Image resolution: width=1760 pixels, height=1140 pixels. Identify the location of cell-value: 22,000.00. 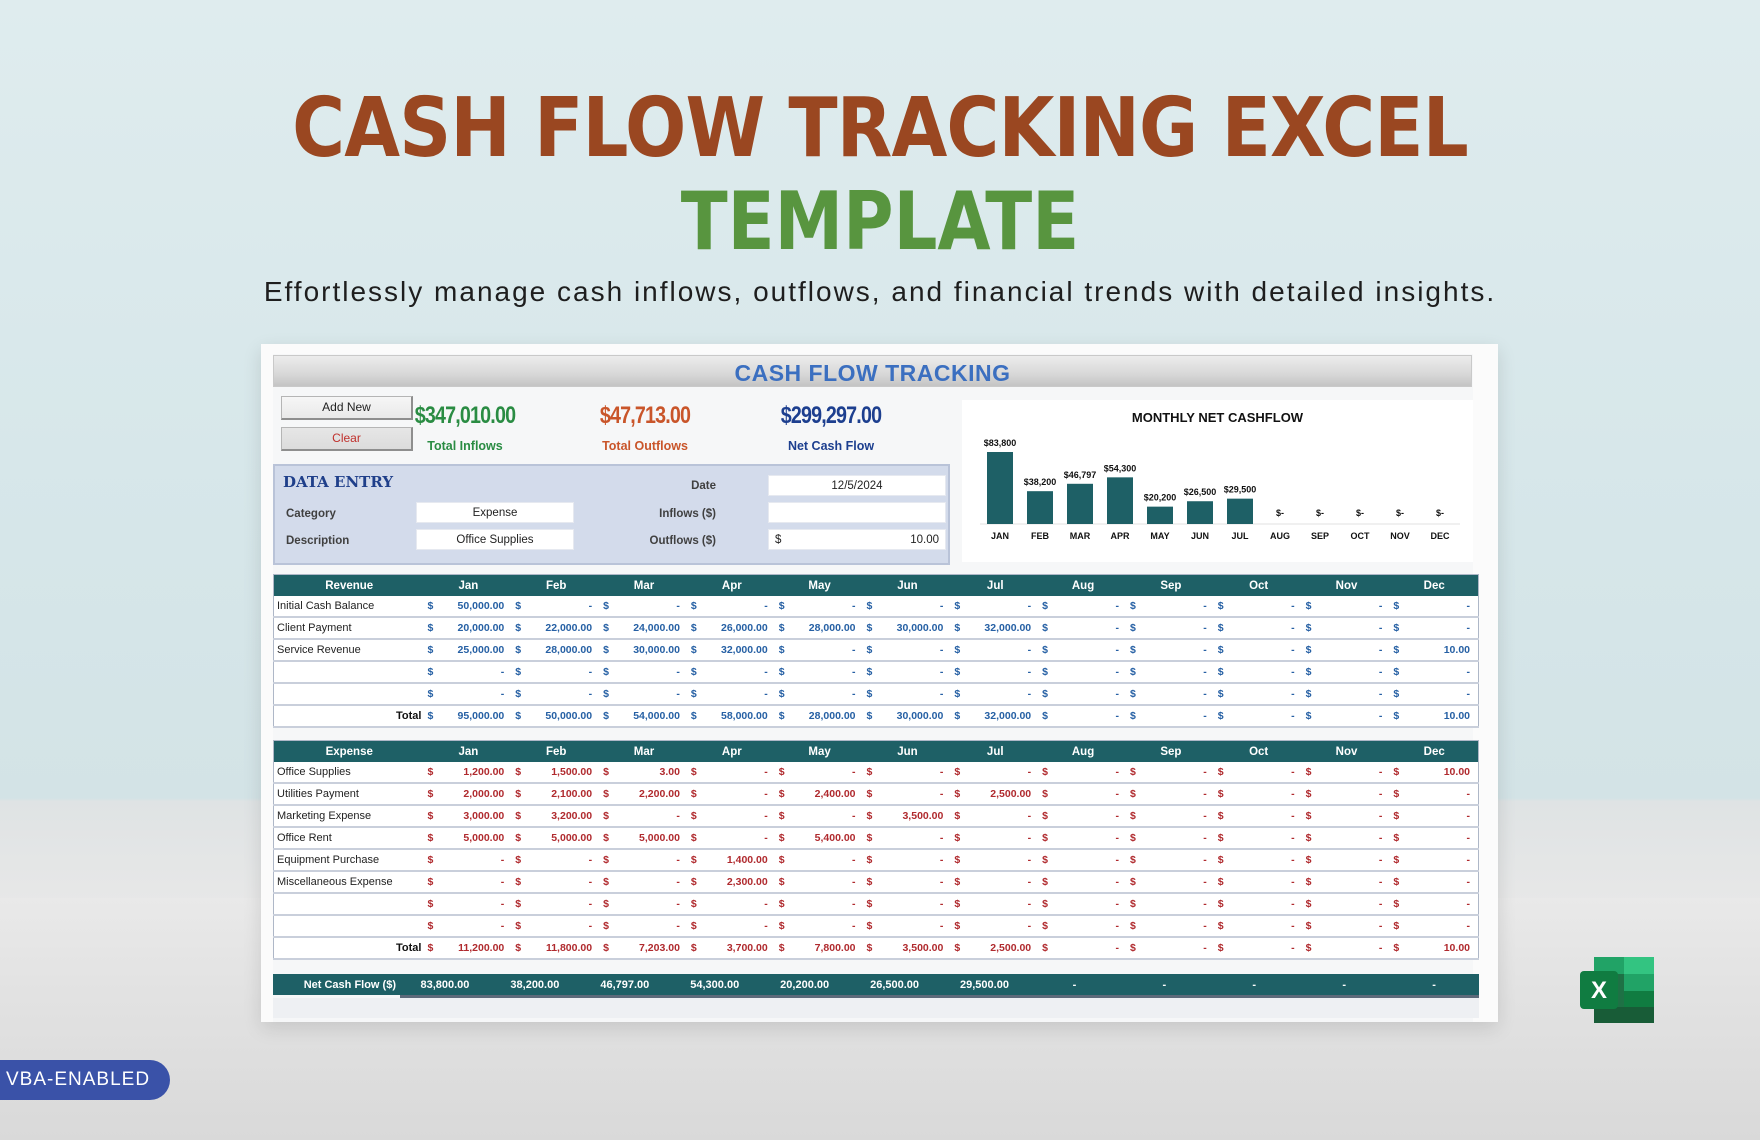
(564, 628).